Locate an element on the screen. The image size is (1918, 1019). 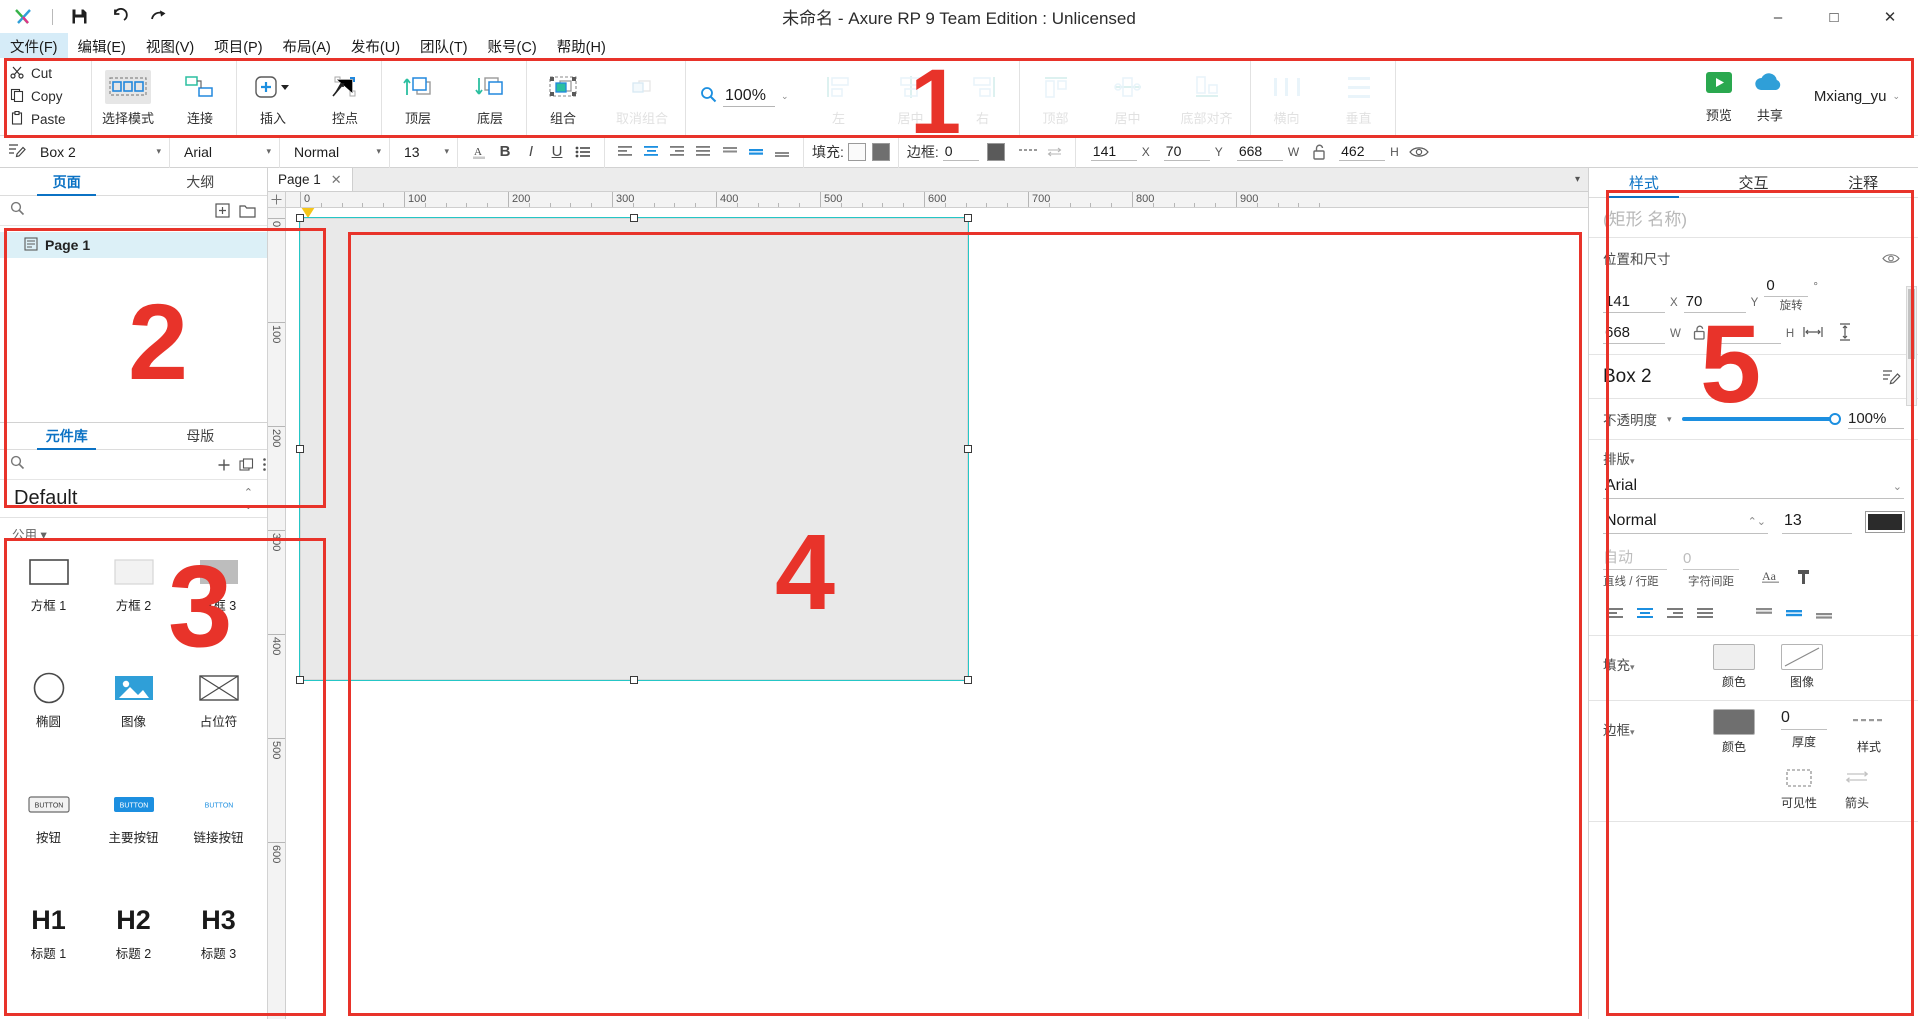
tab-masters: 母版 is located at coordinates (201, 436).